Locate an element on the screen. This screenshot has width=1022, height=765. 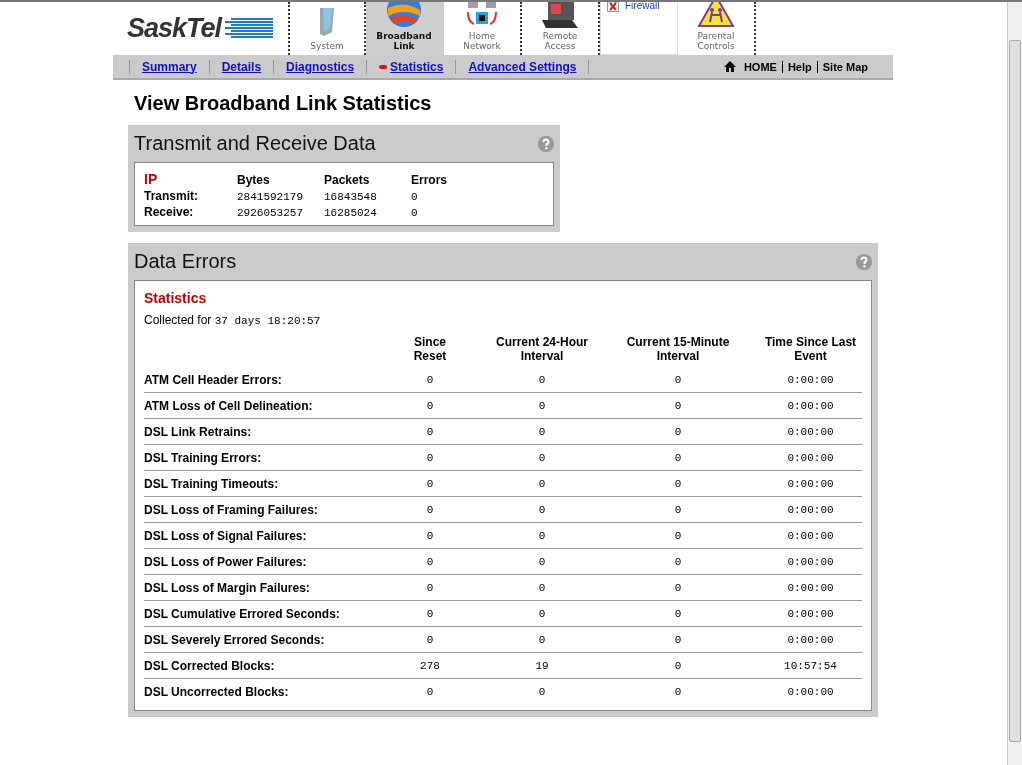
row-label: DSL Corrected Blocks: is located at coordinates (210, 665).